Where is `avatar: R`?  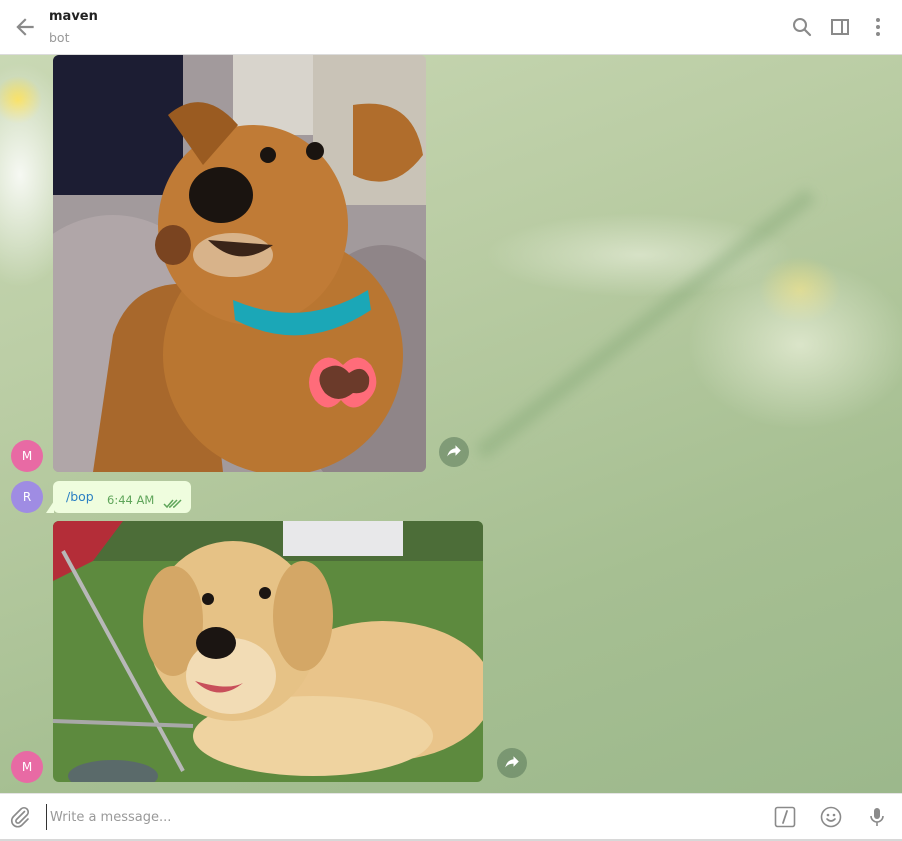
avatar: R is located at coordinates (27, 497).